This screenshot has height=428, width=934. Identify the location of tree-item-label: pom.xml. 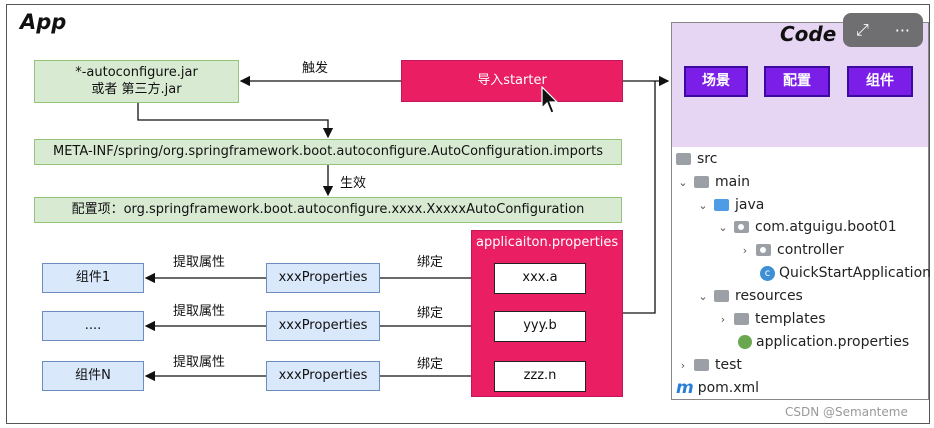
(728, 388).